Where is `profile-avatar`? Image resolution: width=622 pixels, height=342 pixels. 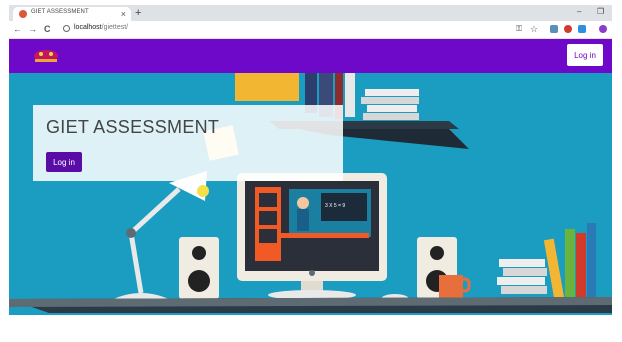
profile-avatar is located at coordinates (603, 29).